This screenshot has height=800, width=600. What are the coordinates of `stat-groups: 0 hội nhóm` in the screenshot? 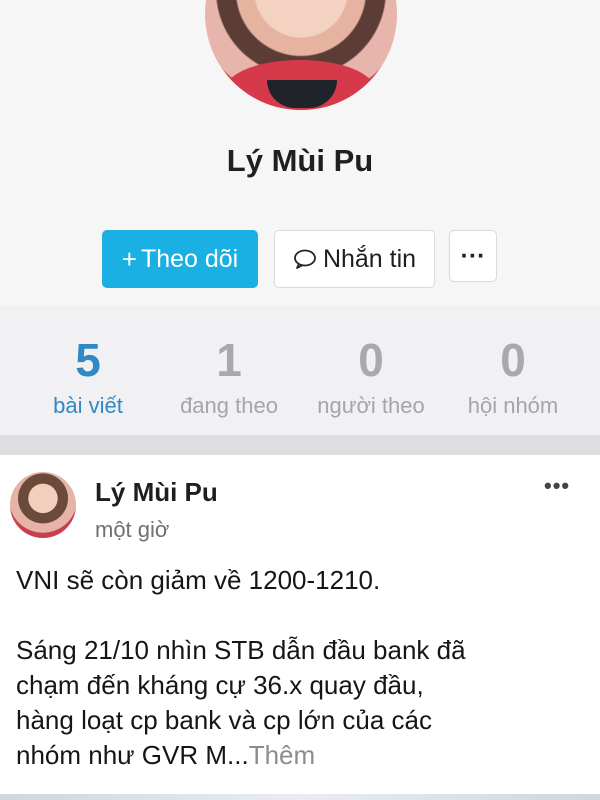 It's located at (513, 376).